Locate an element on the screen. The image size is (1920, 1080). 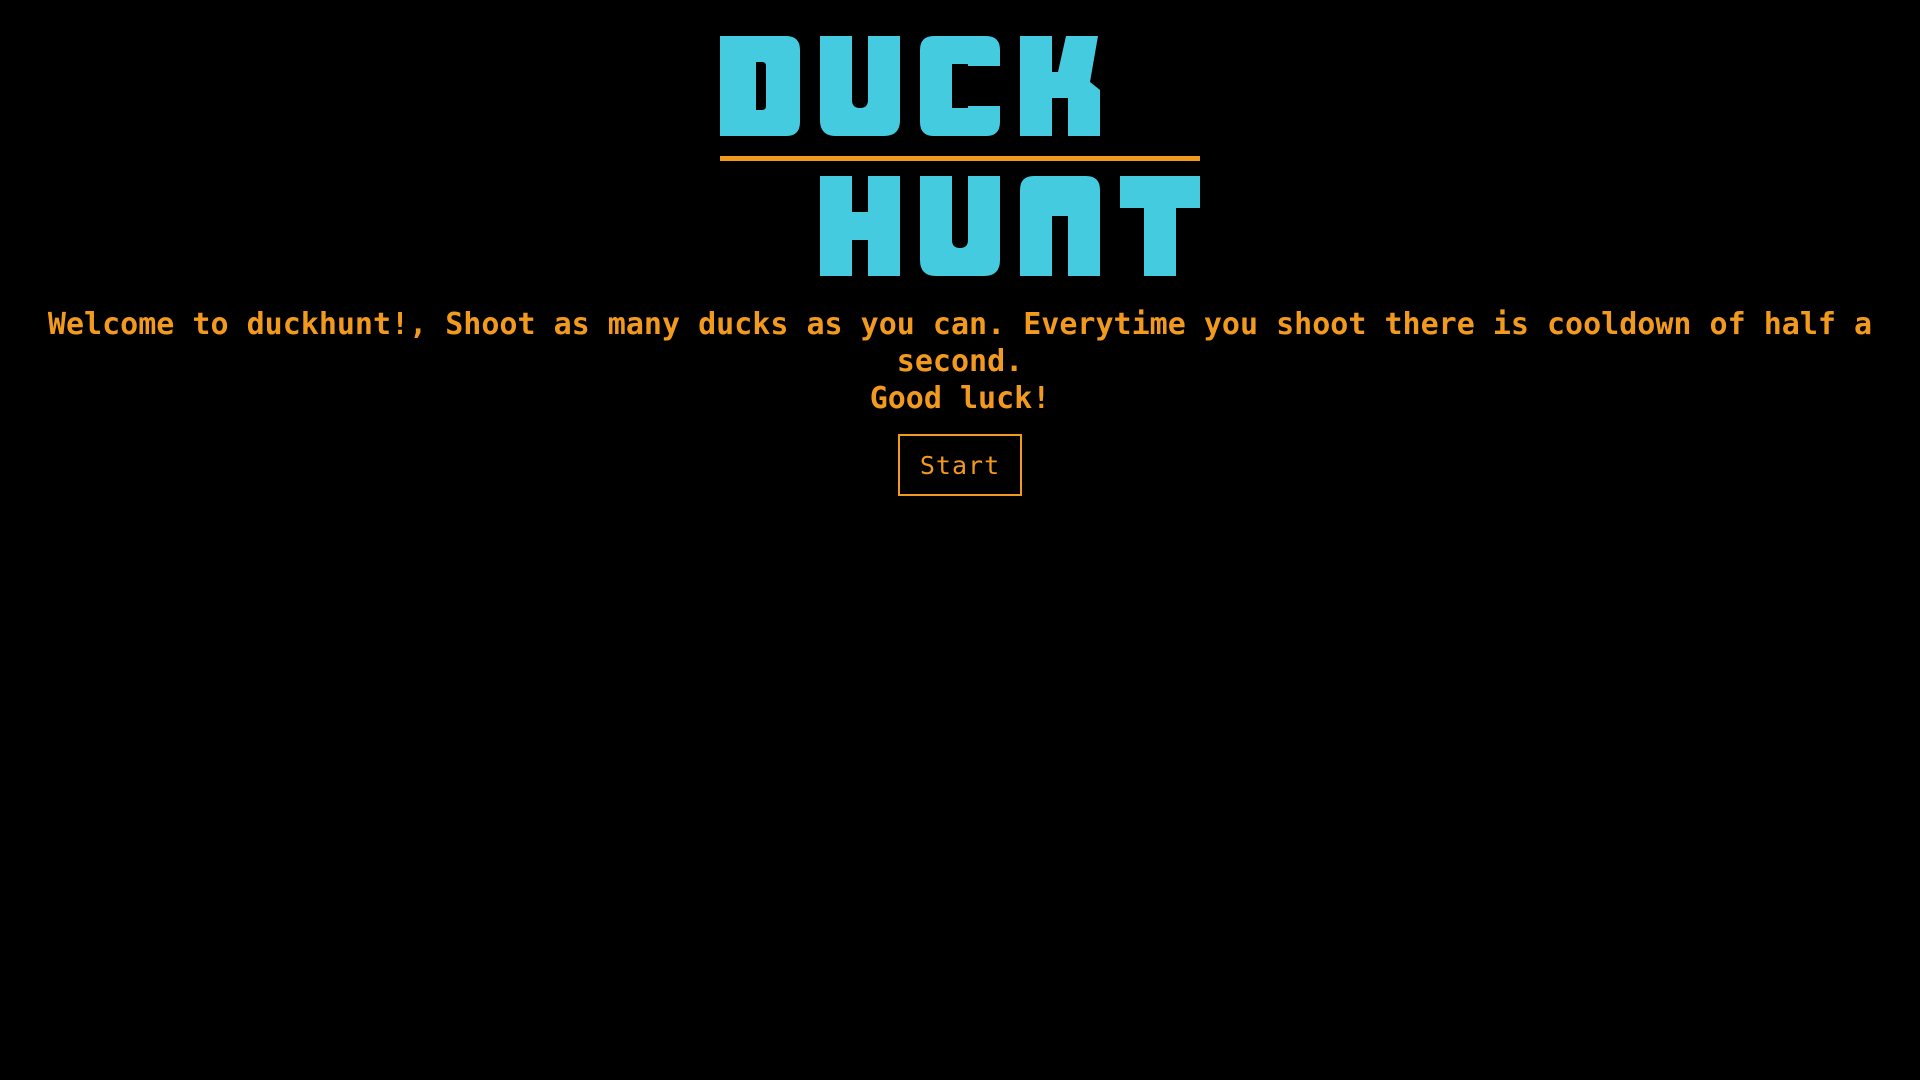
logo-letter-d is located at coordinates (760, 86).